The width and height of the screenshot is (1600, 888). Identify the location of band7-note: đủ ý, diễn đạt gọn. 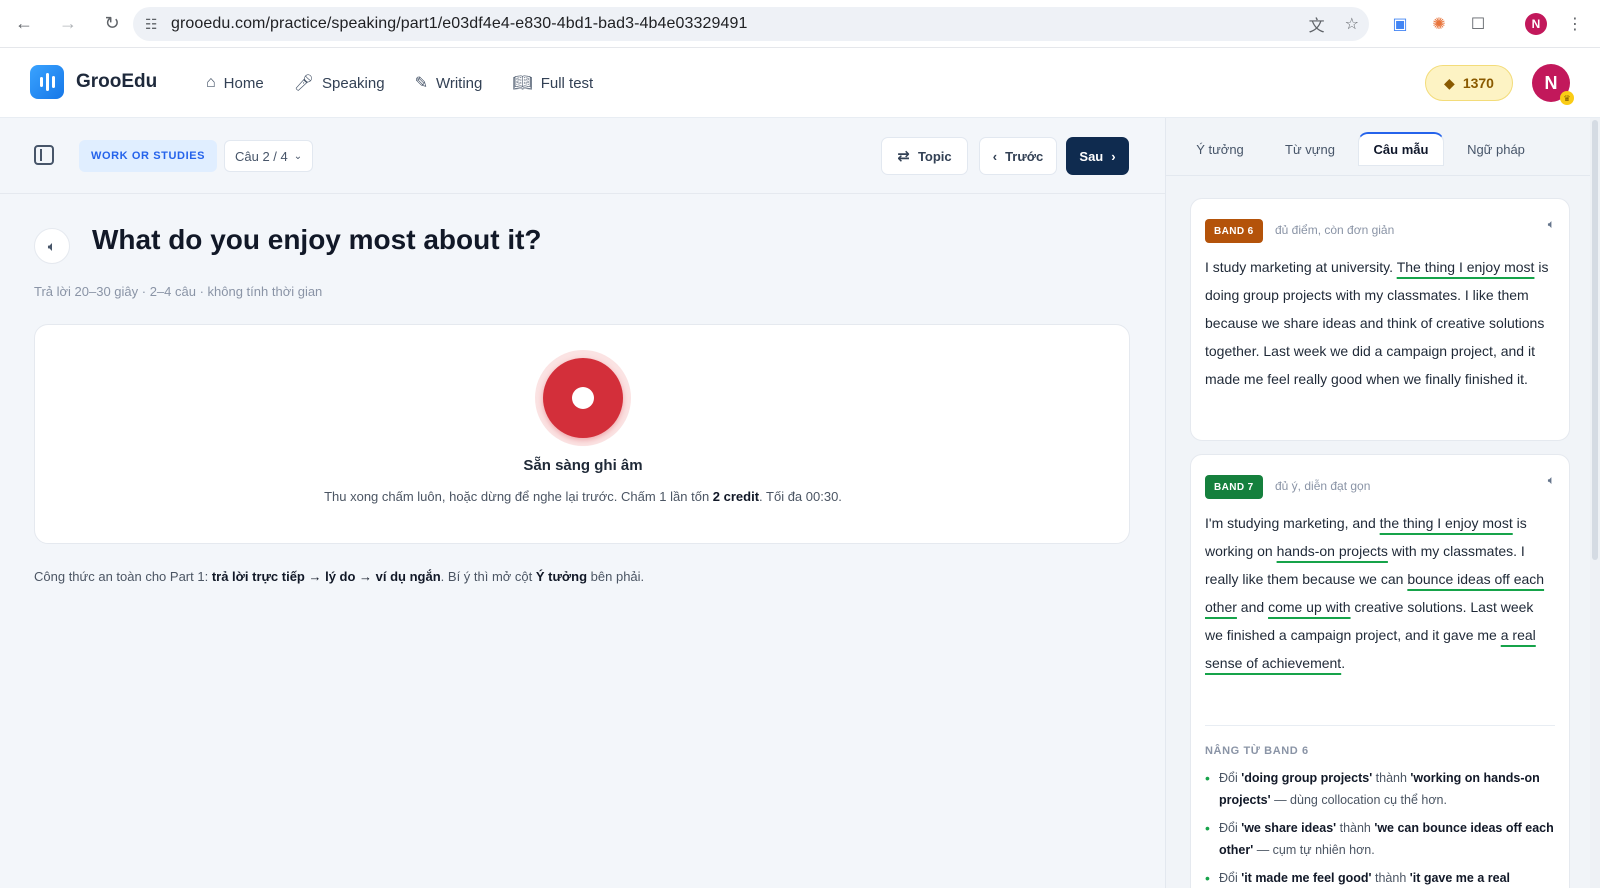
(1323, 486).